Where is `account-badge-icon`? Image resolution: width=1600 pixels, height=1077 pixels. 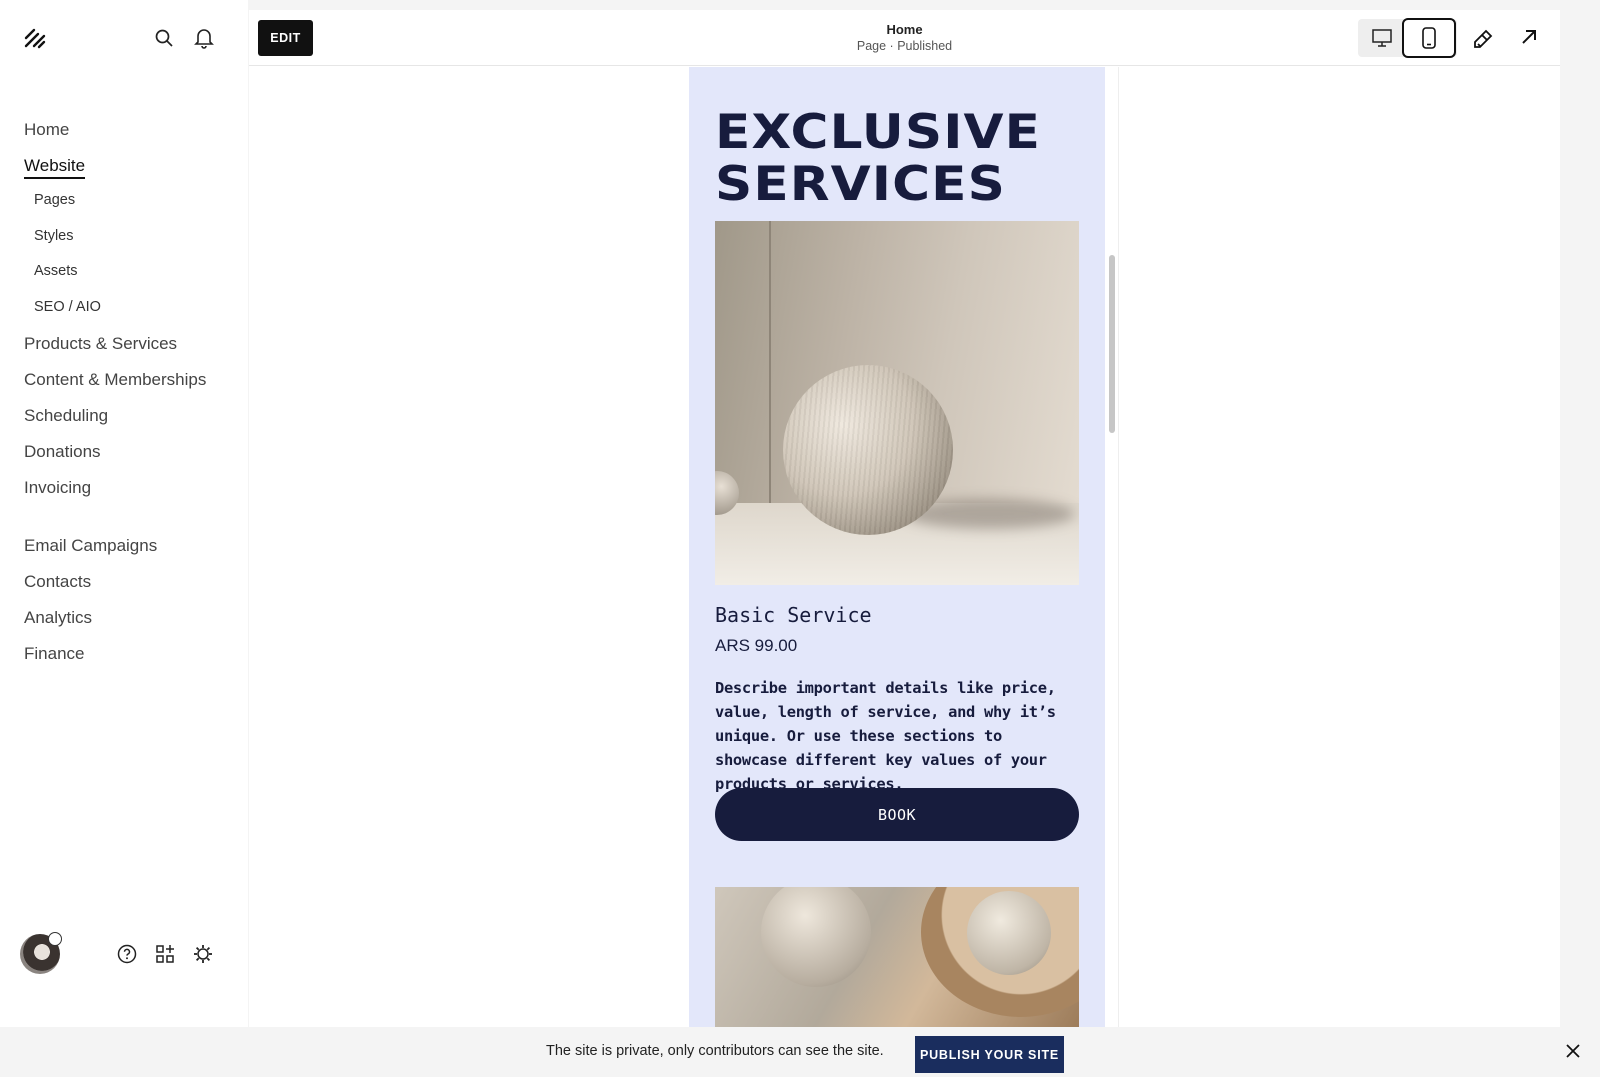
account-badge-icon is located at coordinates (55, 939).